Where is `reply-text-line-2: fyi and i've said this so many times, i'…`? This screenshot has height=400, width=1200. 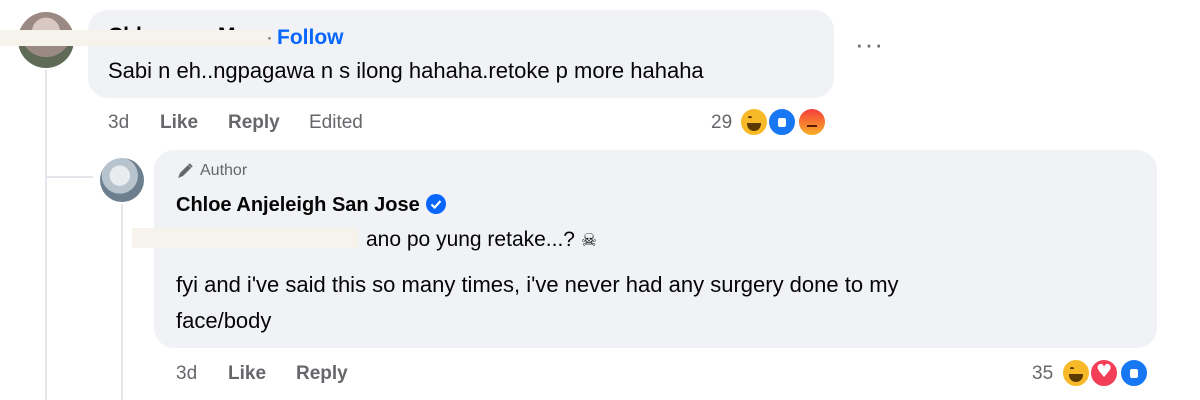 reply-text-line-2: fyi and i've said this so many times, i'… is located at coordinates (537, 284).